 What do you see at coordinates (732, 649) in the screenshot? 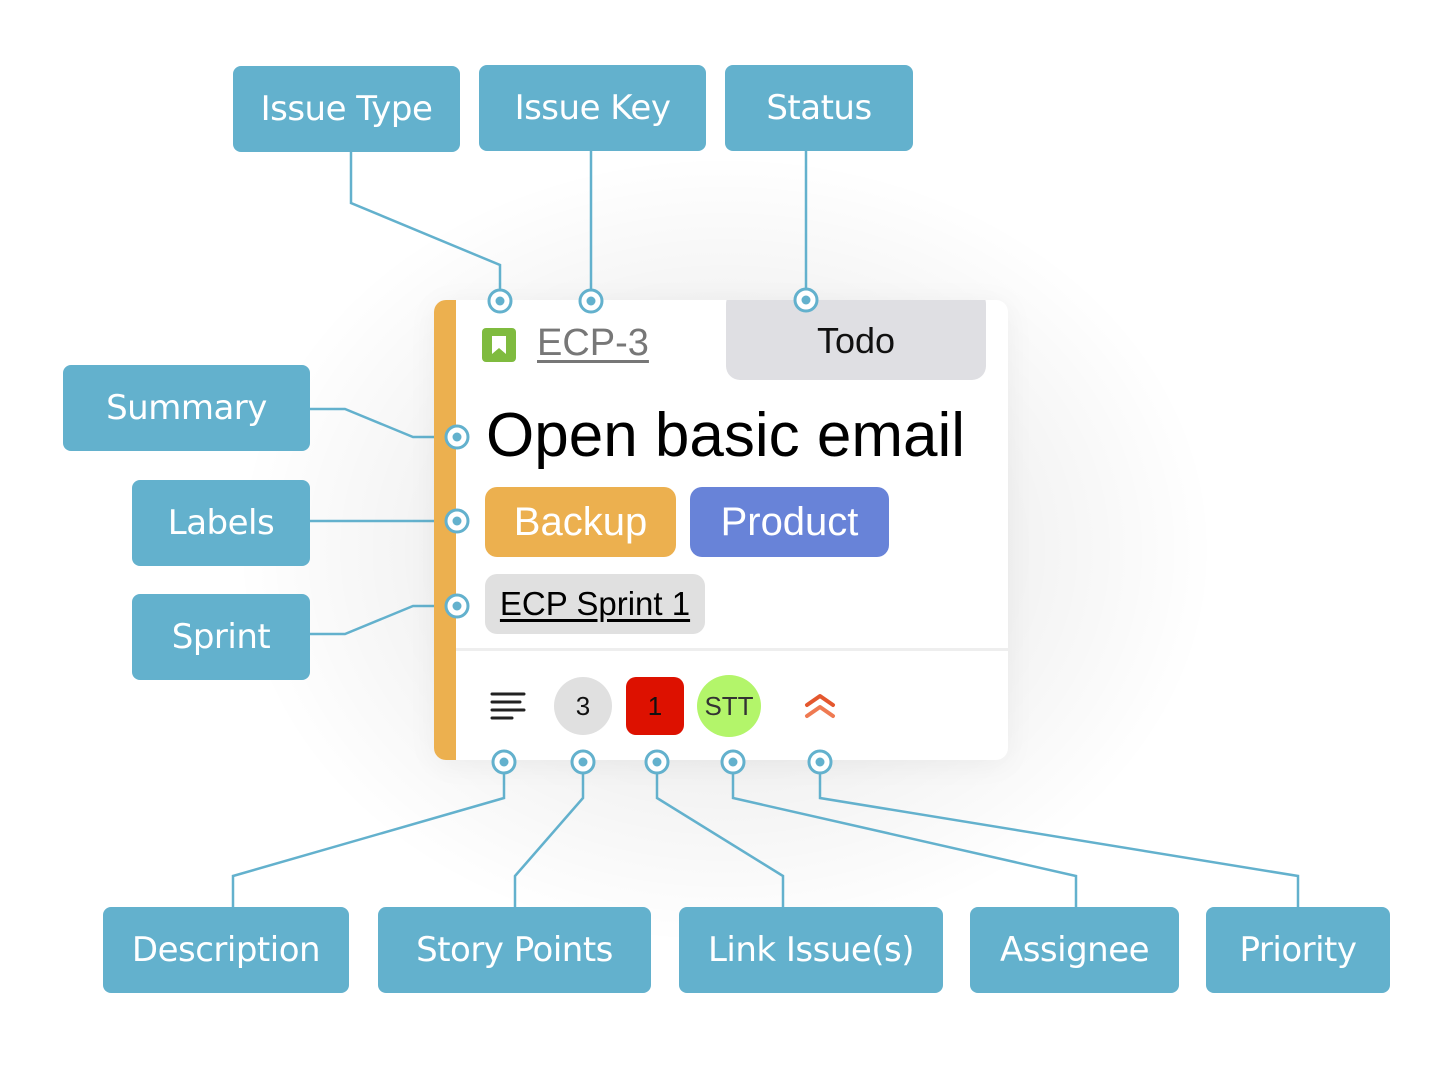
I see `card-divider` at bounding box center [732, 649].